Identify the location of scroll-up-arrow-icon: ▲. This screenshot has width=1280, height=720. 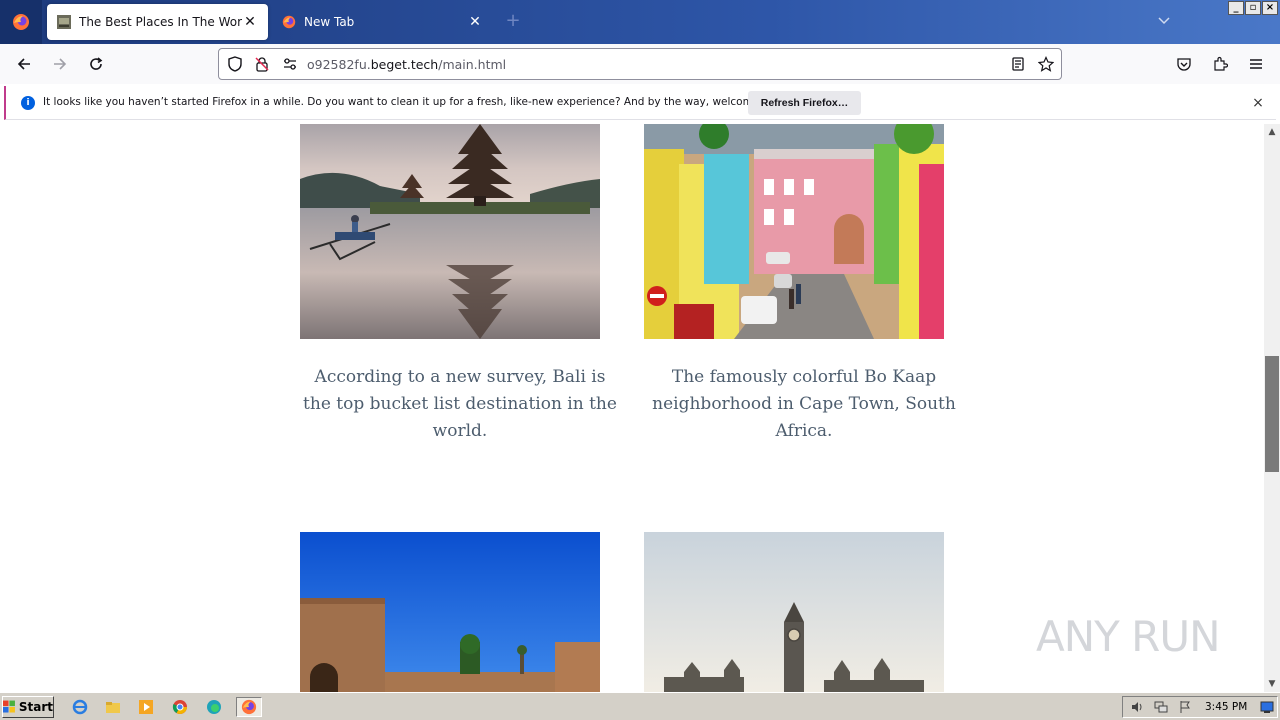
(1272, 132).